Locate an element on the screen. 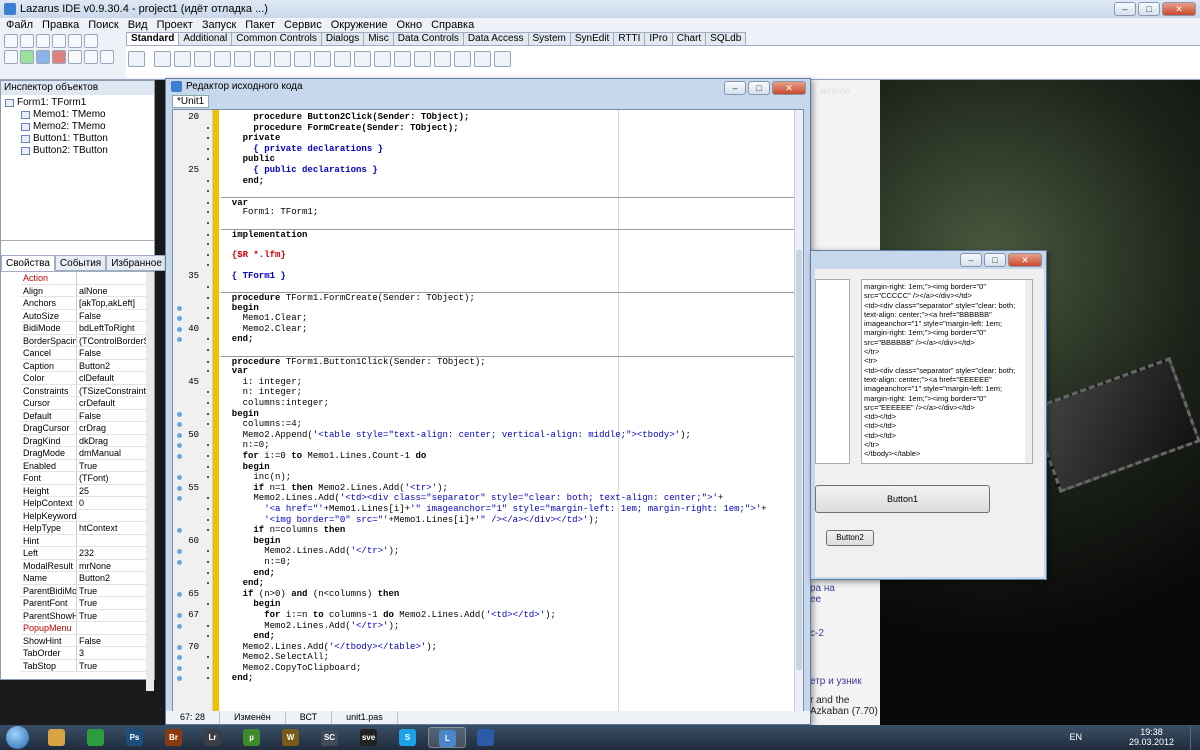 The width and height of the screenshot is (1200, 750). bg-link: ее is located at coordinates (815, 599).